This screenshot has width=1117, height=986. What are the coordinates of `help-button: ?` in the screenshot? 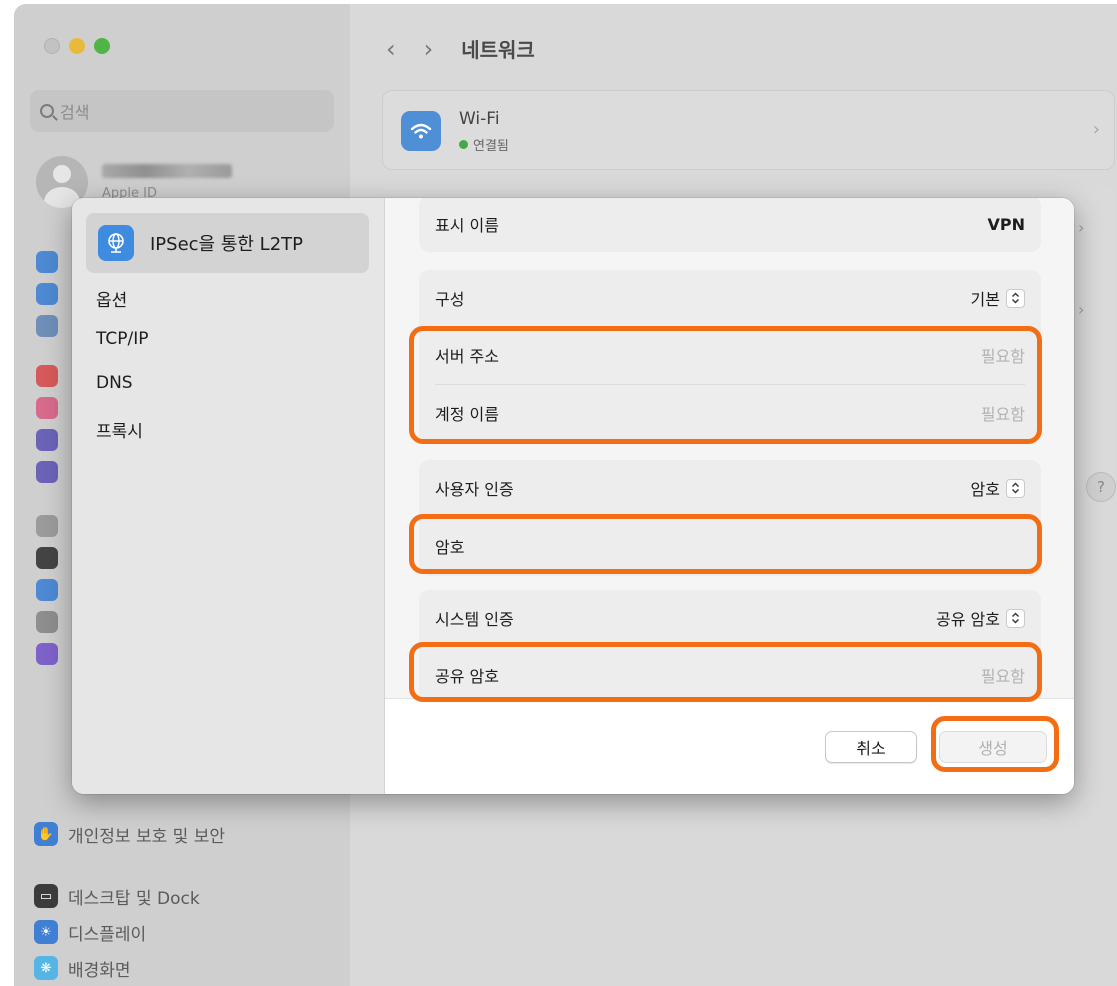 It's located at (1101, 487).